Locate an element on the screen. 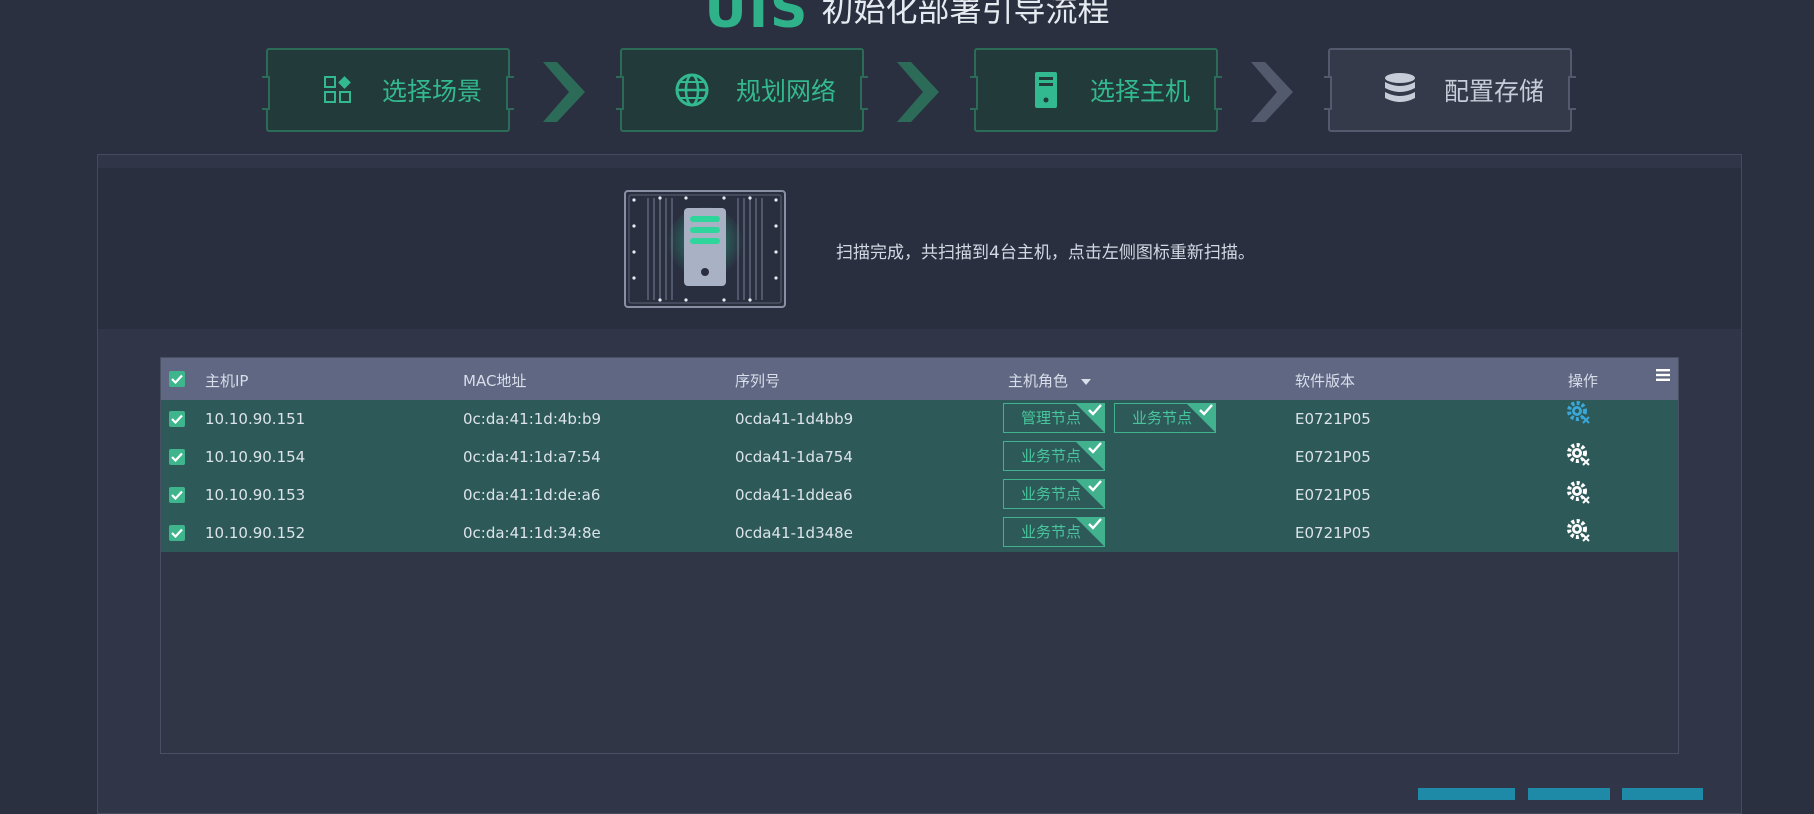  cell-mac: 0c:da:41:1d:34:8e is located at coordinates (532, 533).